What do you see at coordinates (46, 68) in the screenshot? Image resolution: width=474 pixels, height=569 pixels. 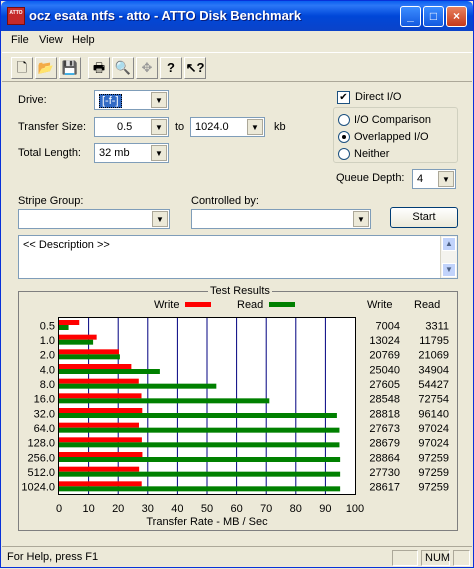 I see `open-icon: 📂` at bounding box center [46, 68].